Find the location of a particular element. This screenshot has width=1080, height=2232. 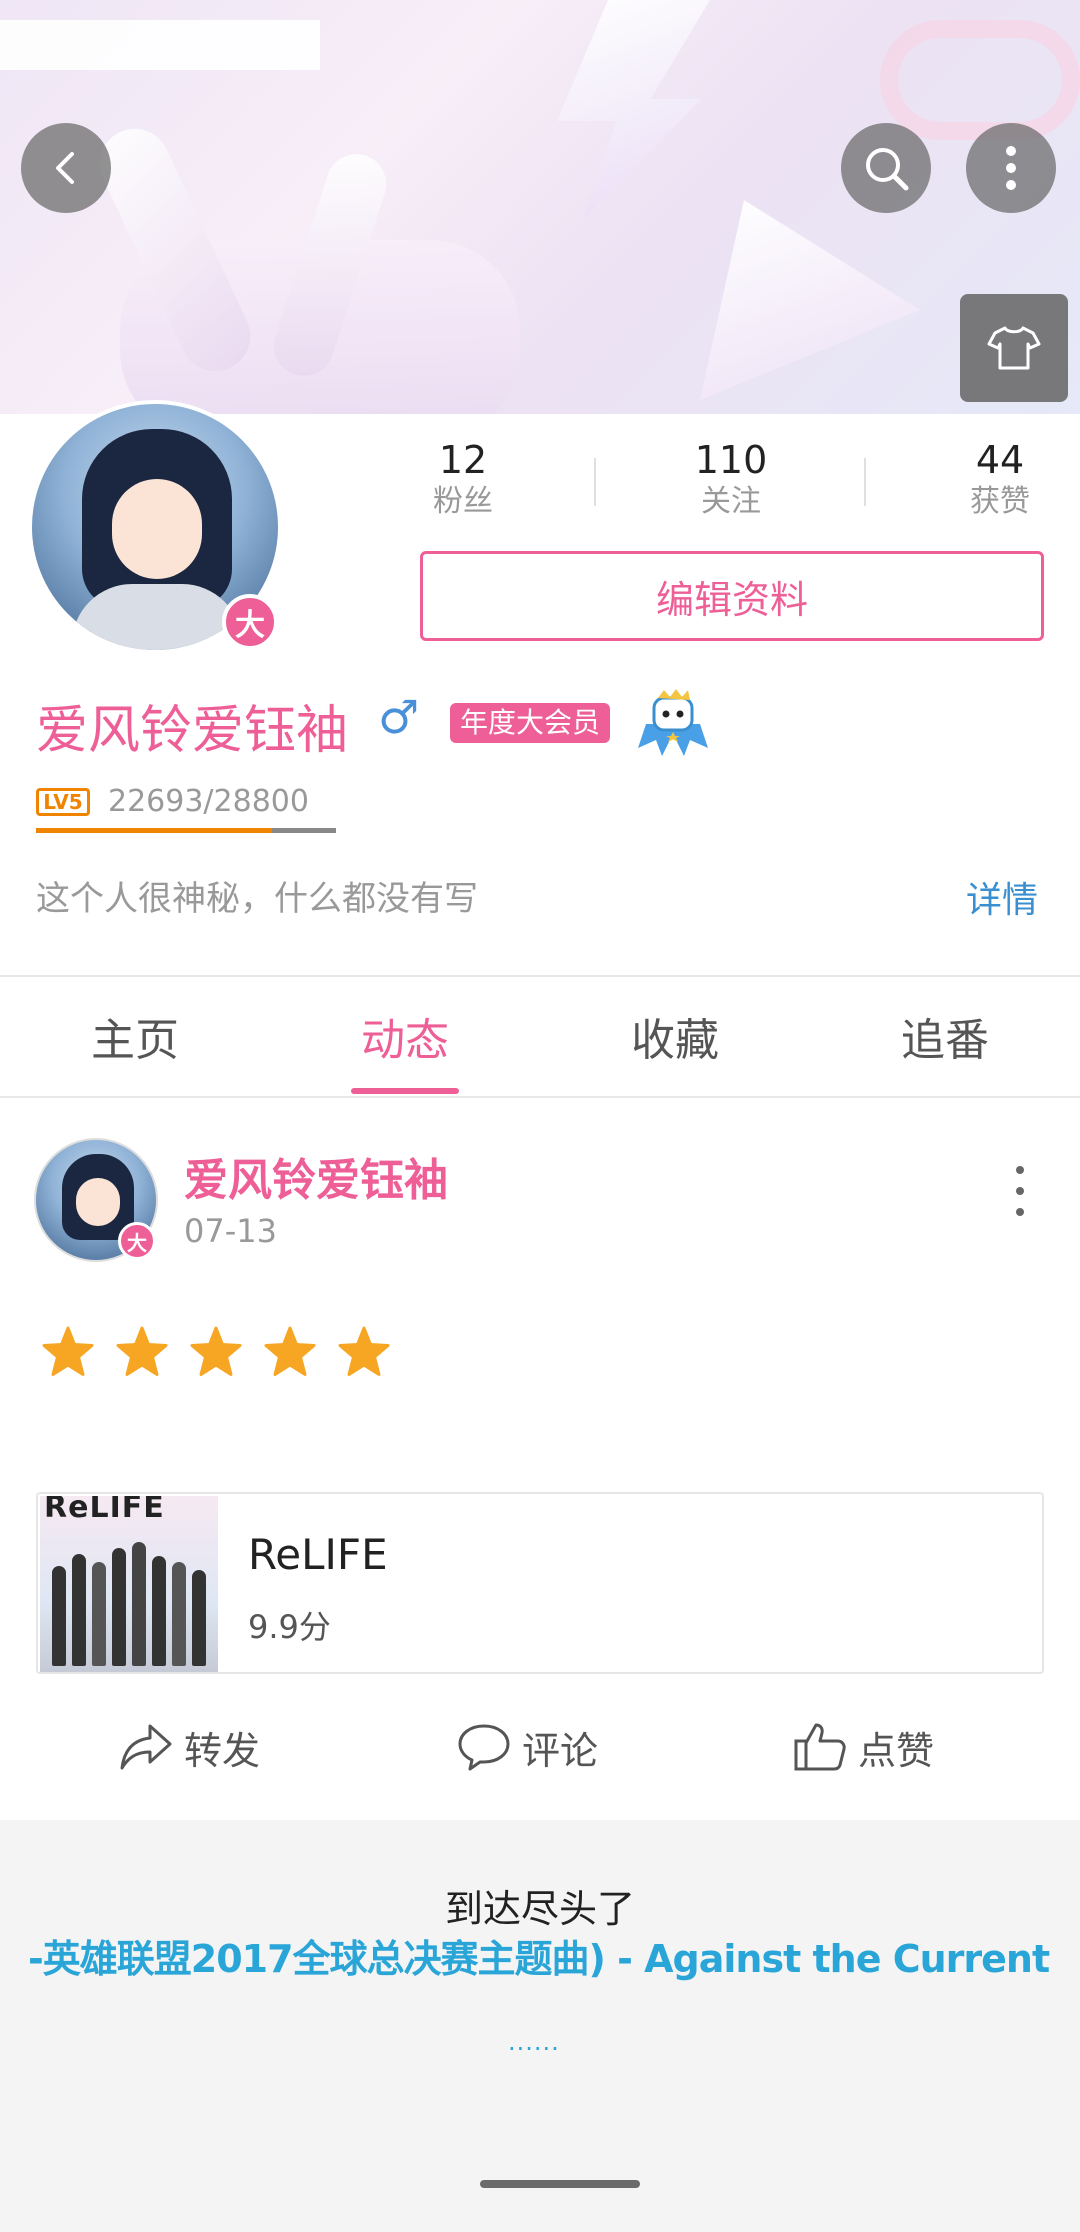

likes-stat: 44 获赞 is located at coordinates (1000, 479).